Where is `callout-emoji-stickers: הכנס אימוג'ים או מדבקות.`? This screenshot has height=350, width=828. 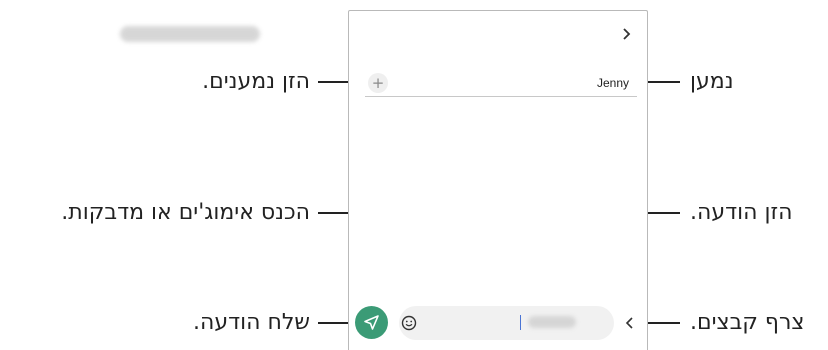 callout-emoji-stickers: הכנס אימוג'ים או מדבקות. is located at coordinates (185, 212).